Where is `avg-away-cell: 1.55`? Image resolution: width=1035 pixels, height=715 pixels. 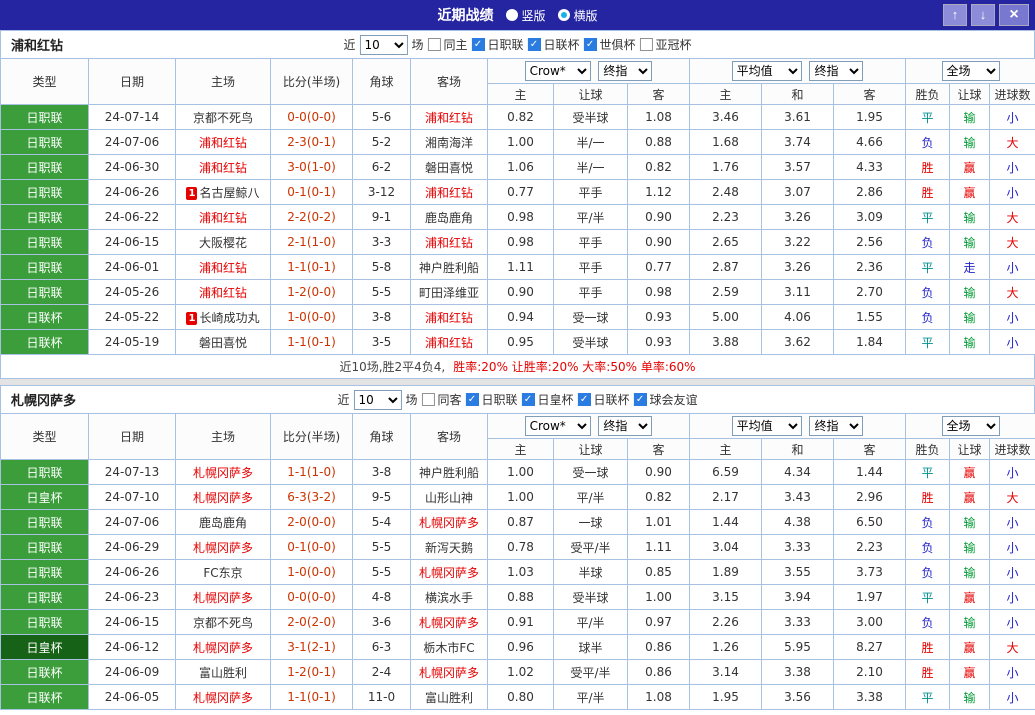
avg-away-cell: 1.55 is located at coordinates (870, 317).